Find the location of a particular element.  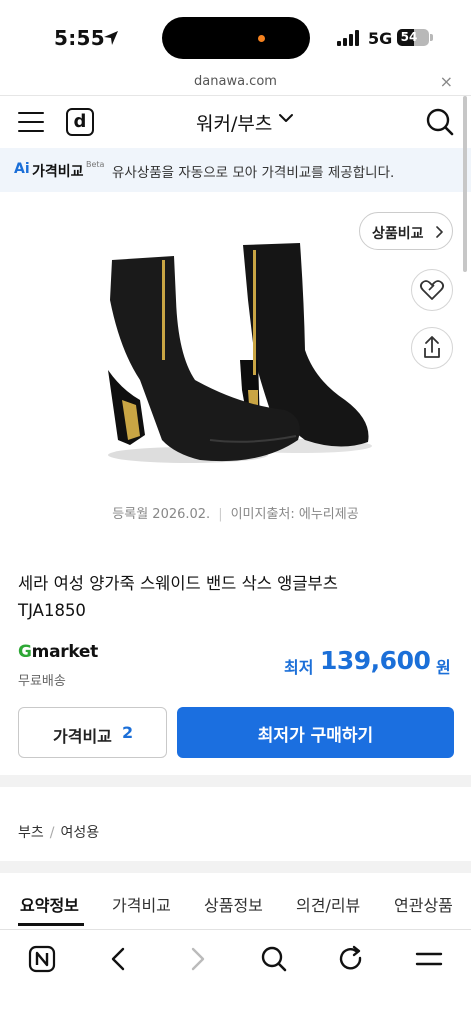

status-bar: 5:55 5G 54 is located at coordinates (235, 34).